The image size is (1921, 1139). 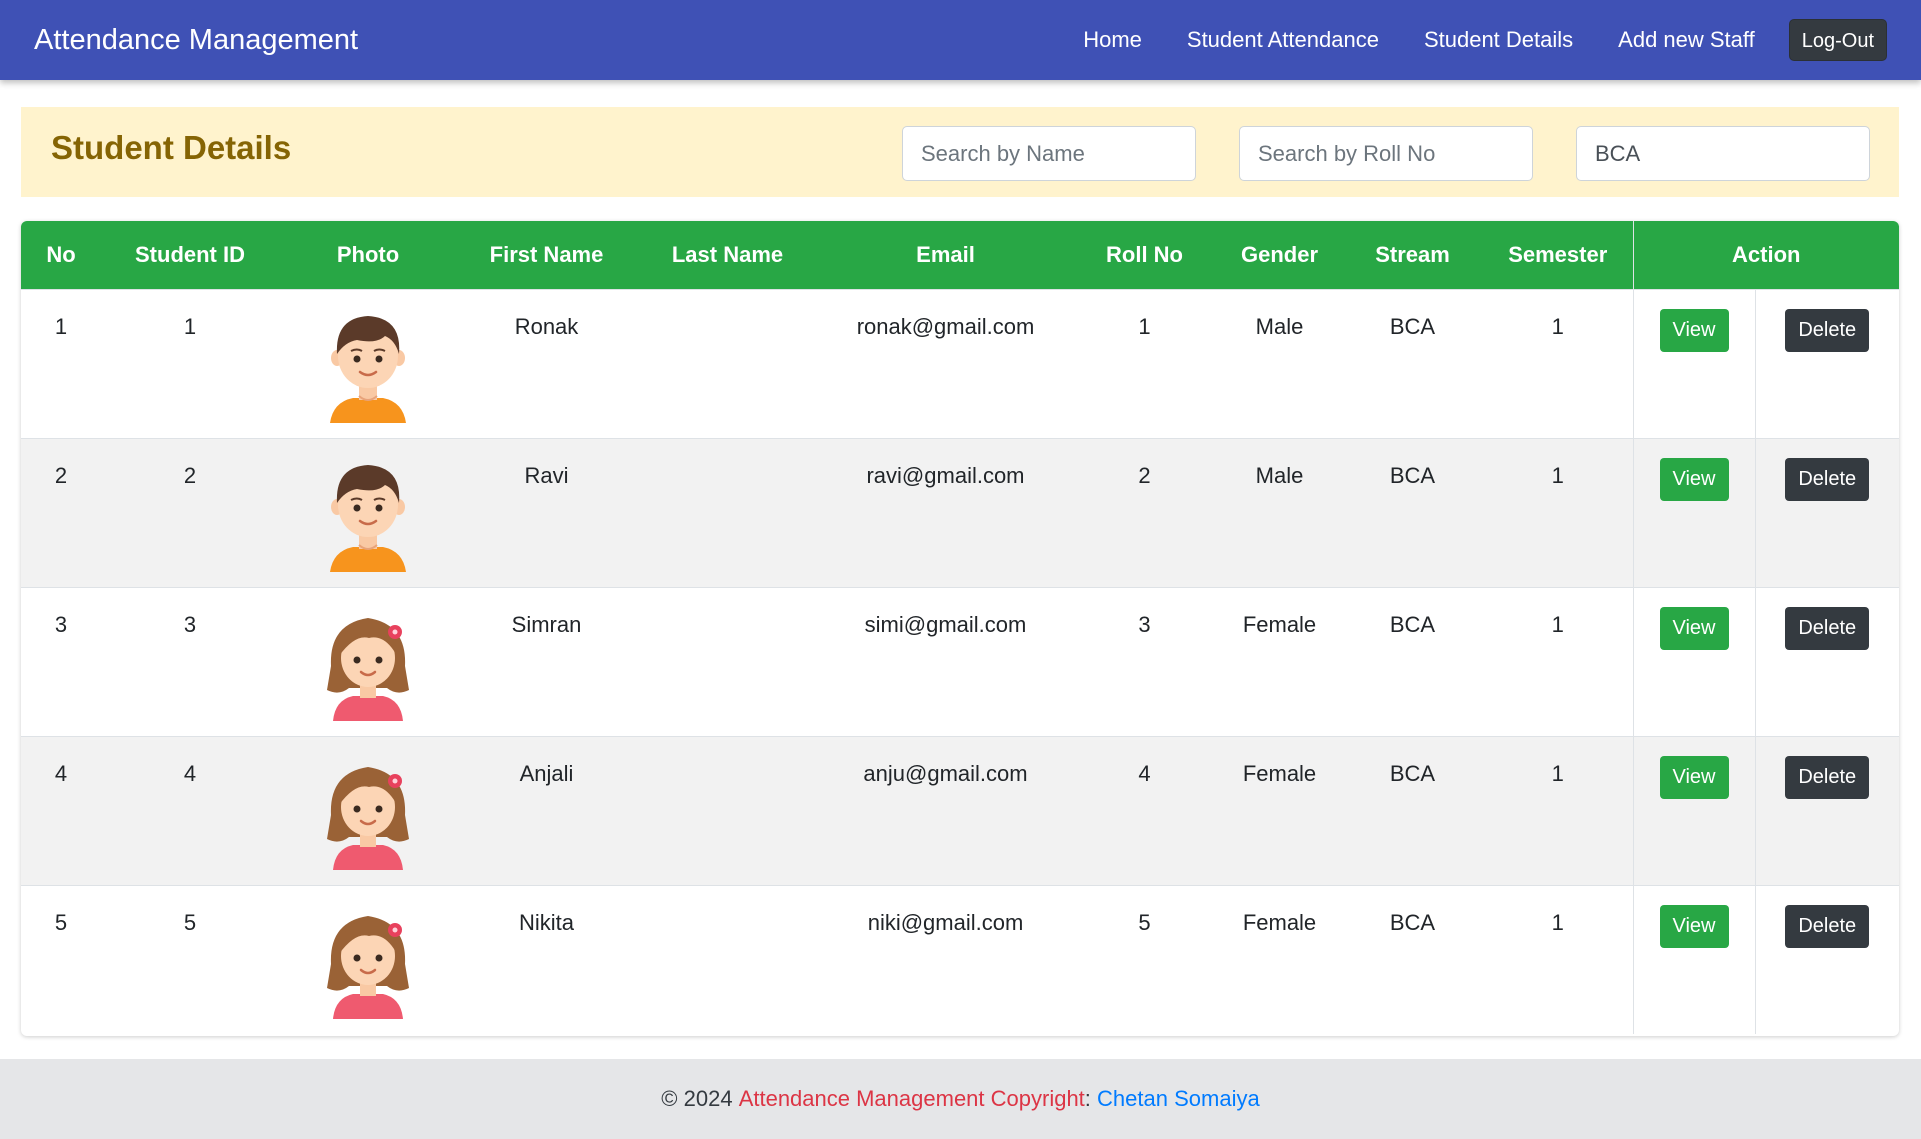 I want to click on footer-author-link: Chetan Somaiya, so click(x=1178, y=1099).